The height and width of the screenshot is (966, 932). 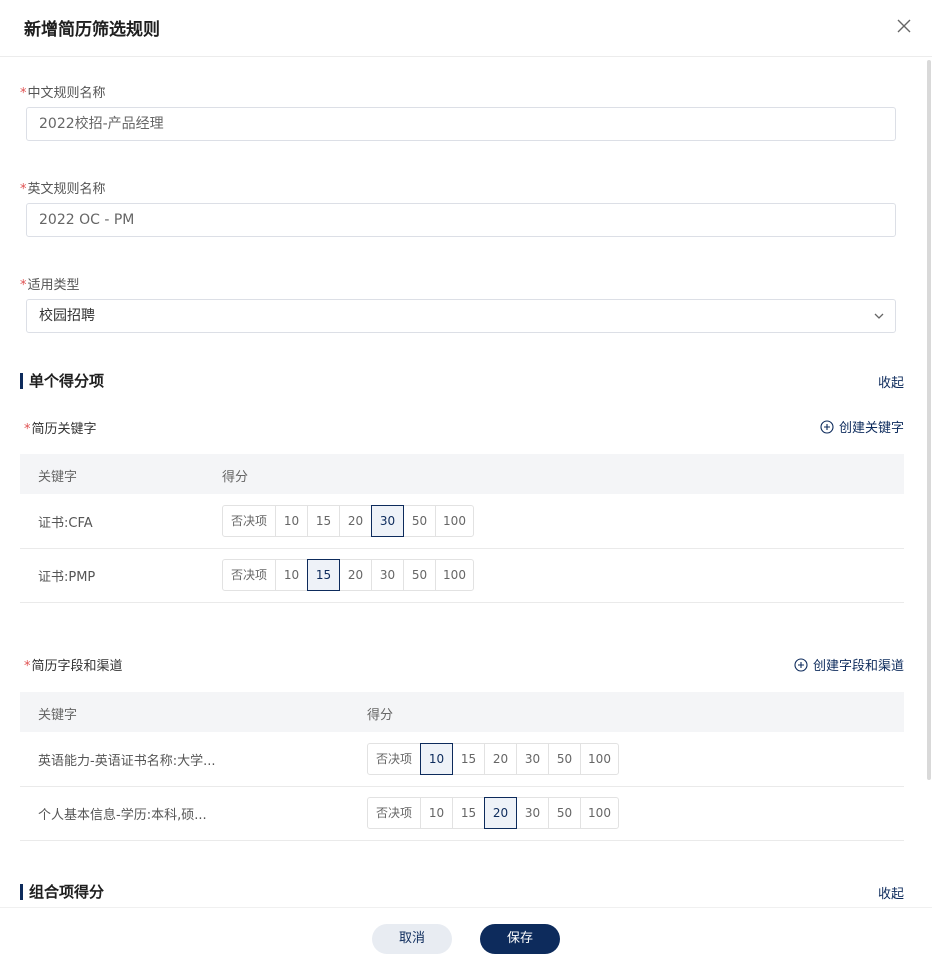 What do you see at coordinates (67, 316) in the screenshot?
I see `type-select-value: 校园招聘` at bounding box center [67, 316].